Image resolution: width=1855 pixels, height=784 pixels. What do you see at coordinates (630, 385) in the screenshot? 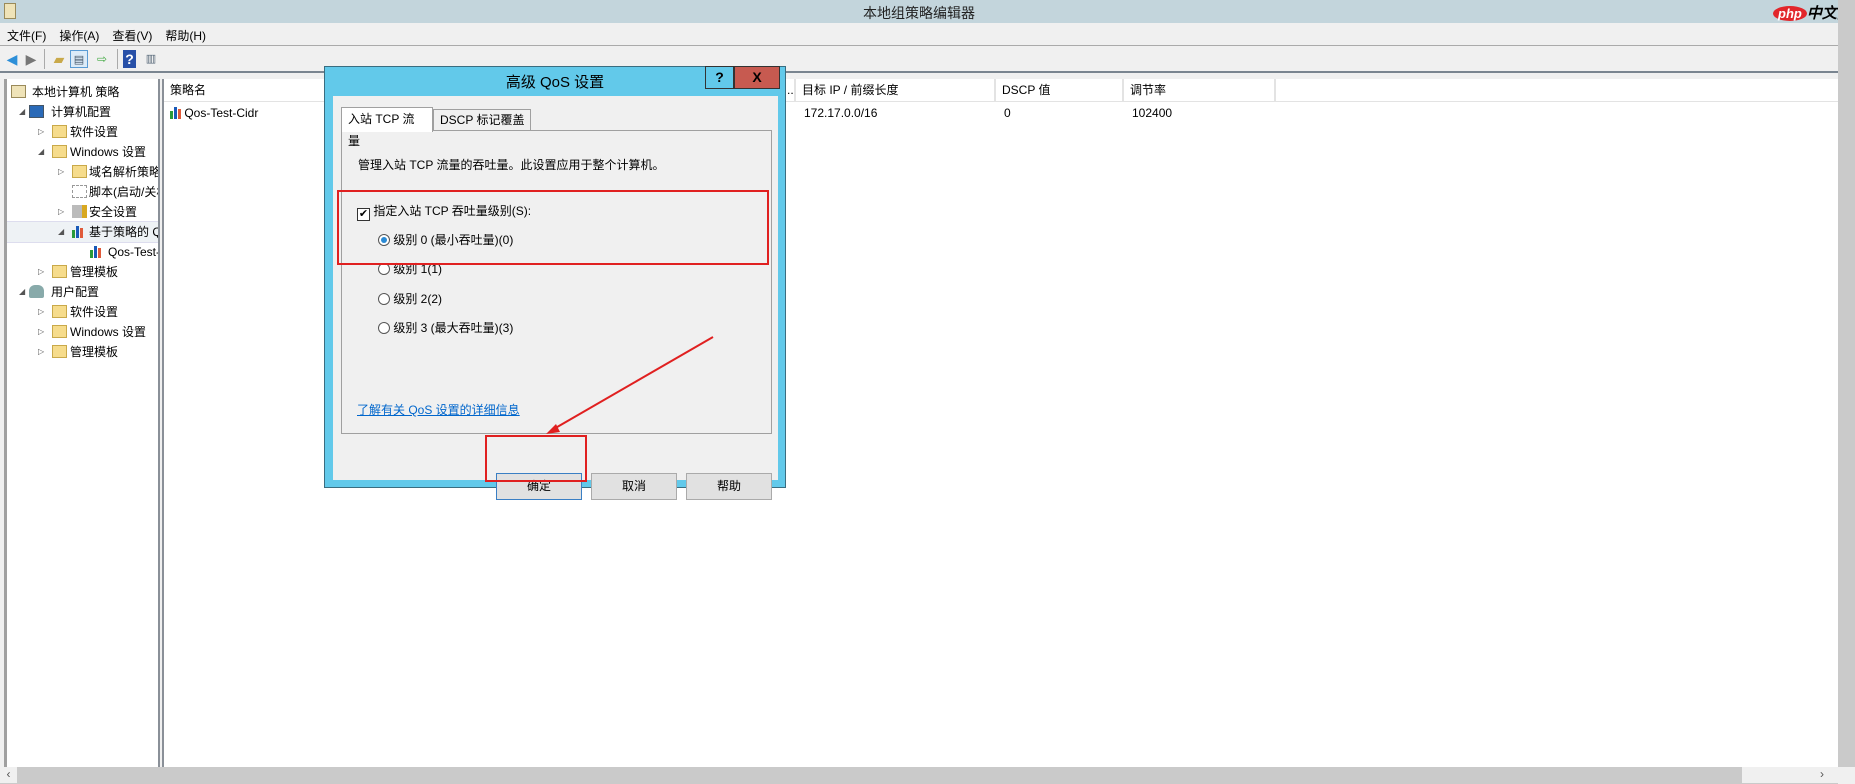
I see `annotation-arrow` at bounding box center [630, 385].